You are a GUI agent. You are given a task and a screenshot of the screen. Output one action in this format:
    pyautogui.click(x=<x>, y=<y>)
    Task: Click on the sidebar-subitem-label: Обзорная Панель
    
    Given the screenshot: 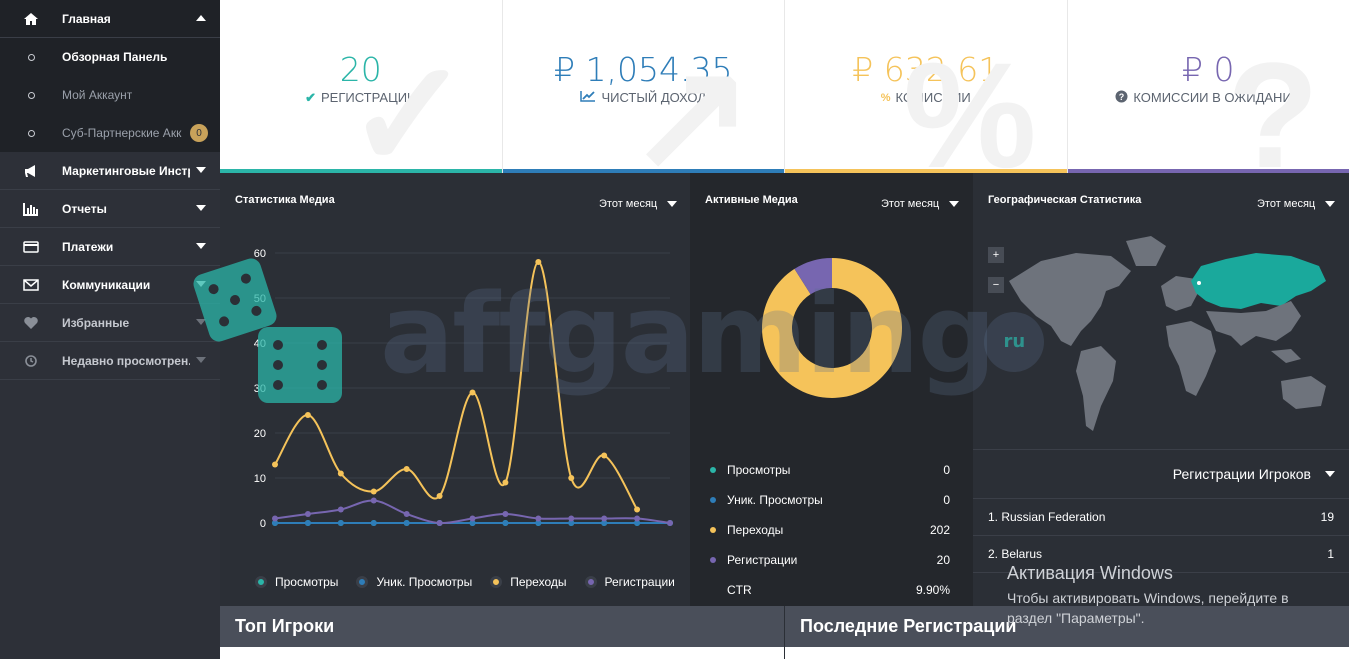 What is the action you would take?
    pyautogui.click(x=115, y=57)
    